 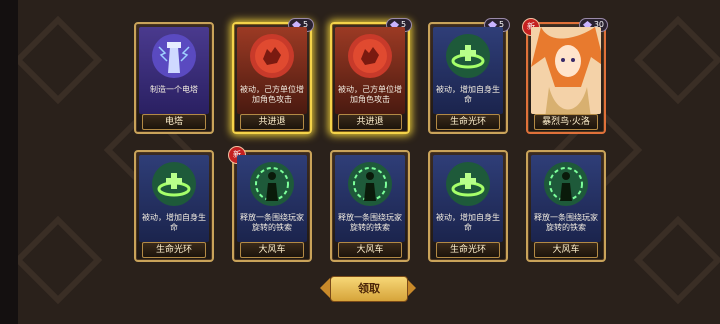 I want to click on hero-portrait-art, so click(x=566, y=70).